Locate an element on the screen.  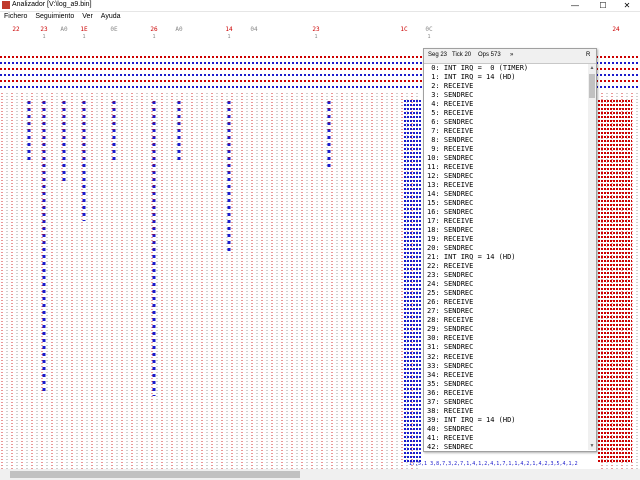
operation-row: 32: RECEIVE is located at coordinates (506, 357).